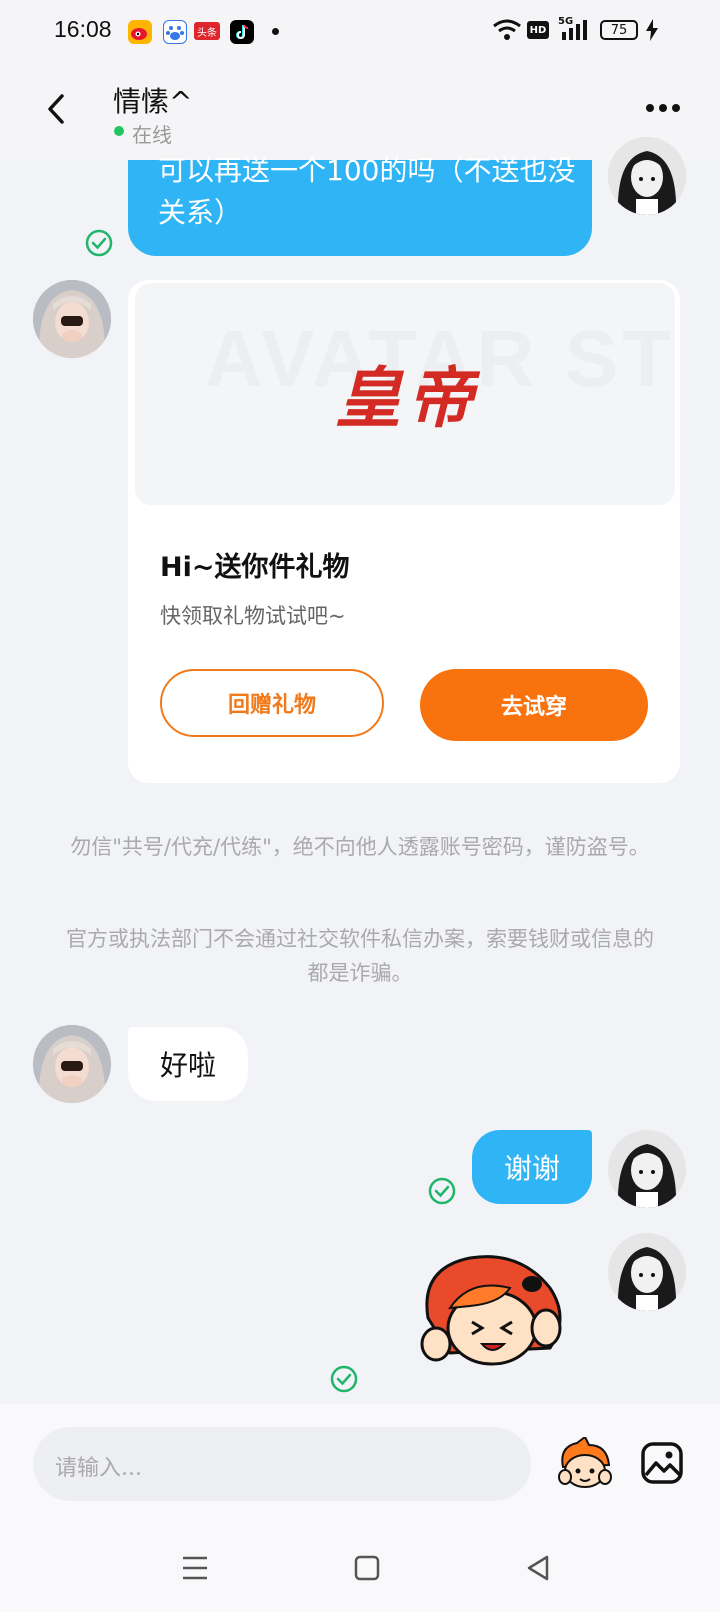  What do you see at coordinates (140, 32) in the screenshot?
I see `weibo-icon` at bounding box center [140, 32].